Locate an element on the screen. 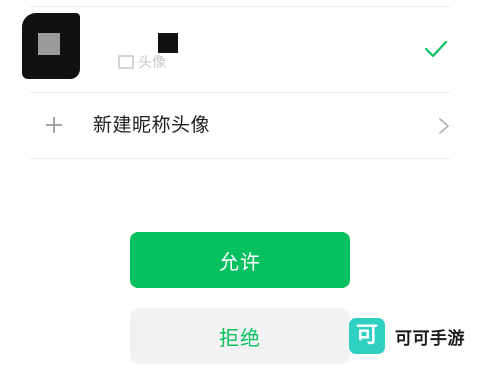  check-icon is located at coordinates (436, 49).